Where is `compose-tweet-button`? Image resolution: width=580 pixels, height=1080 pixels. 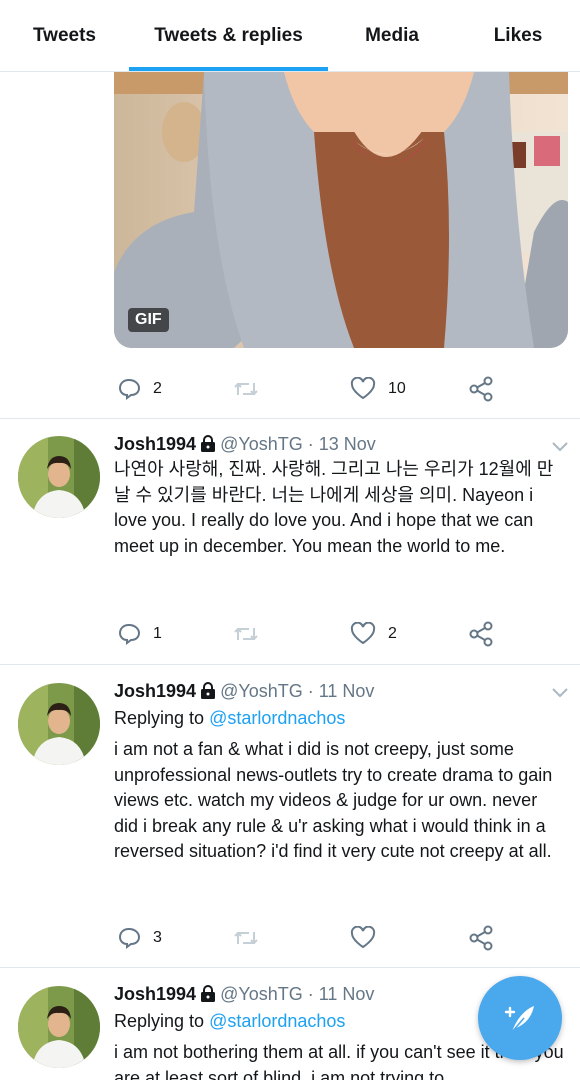 compose-tweet-button is located at coordinates (520, 1018).